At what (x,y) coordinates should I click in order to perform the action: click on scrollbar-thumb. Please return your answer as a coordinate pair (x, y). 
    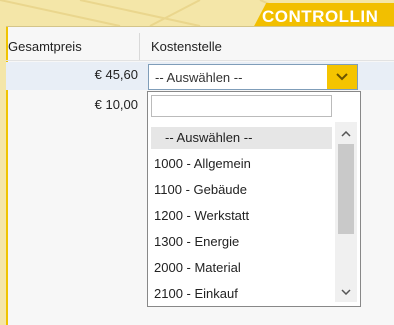
    Looking at the image, I should click on (346, 189).